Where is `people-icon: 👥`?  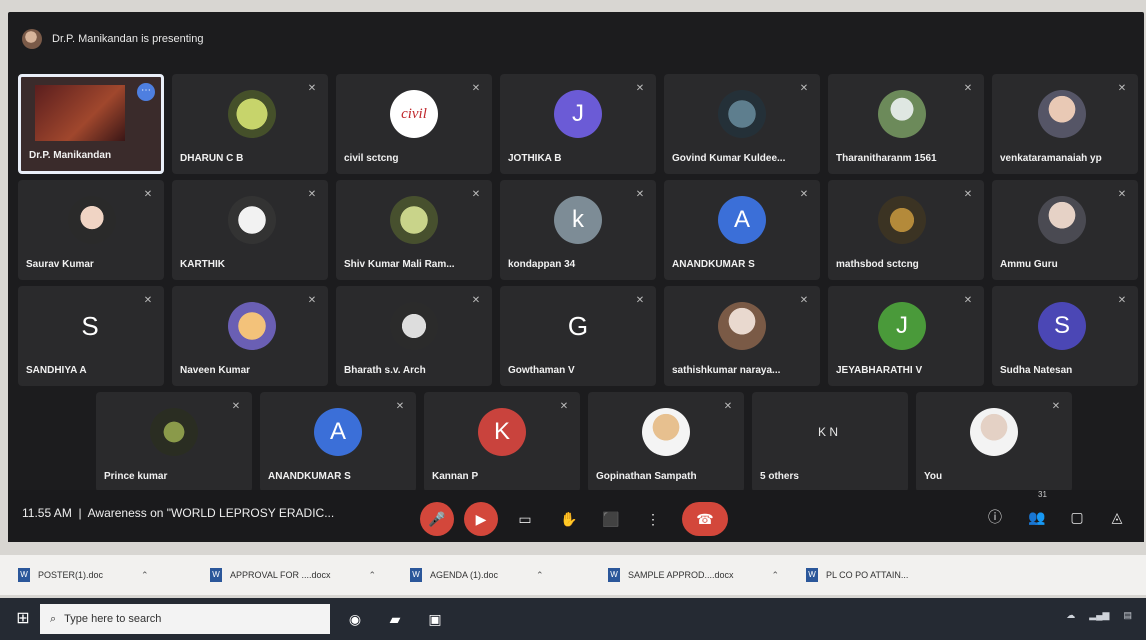 people-icon: 👥 is located at coordinates (1037, 517).